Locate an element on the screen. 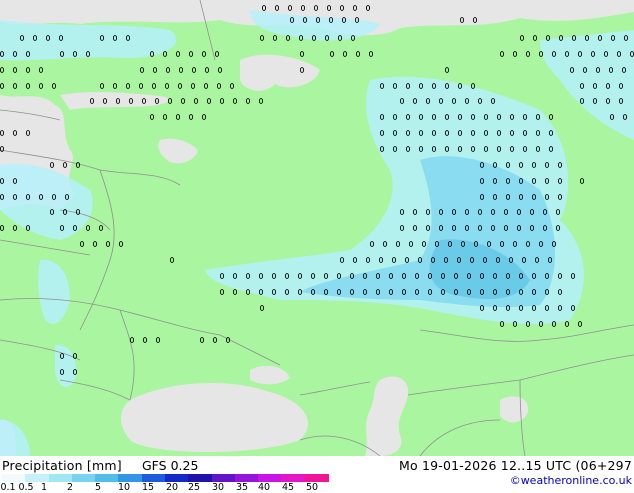 This screenshot has height=493, width=634. scale-tick-label: 45 is located at coordinates (288, 487).